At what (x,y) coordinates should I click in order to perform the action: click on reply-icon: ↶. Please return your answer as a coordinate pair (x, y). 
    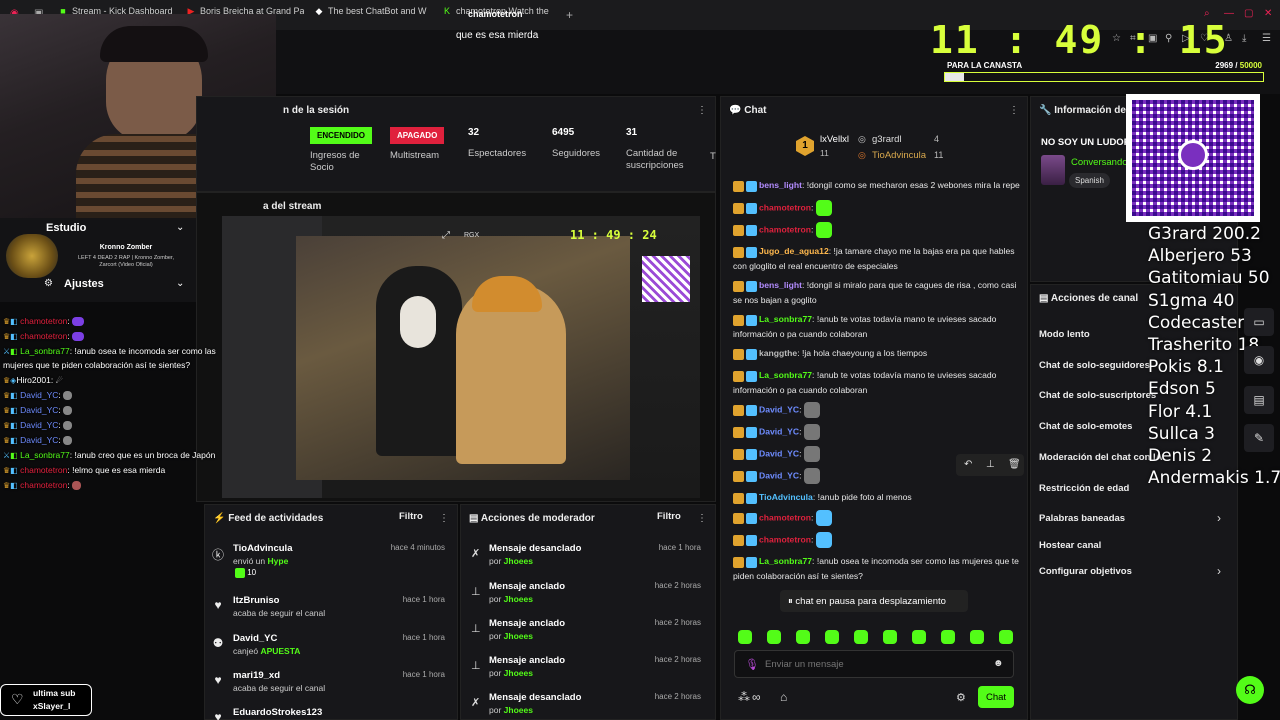
    Looking at the image, I should click on (968, 464).